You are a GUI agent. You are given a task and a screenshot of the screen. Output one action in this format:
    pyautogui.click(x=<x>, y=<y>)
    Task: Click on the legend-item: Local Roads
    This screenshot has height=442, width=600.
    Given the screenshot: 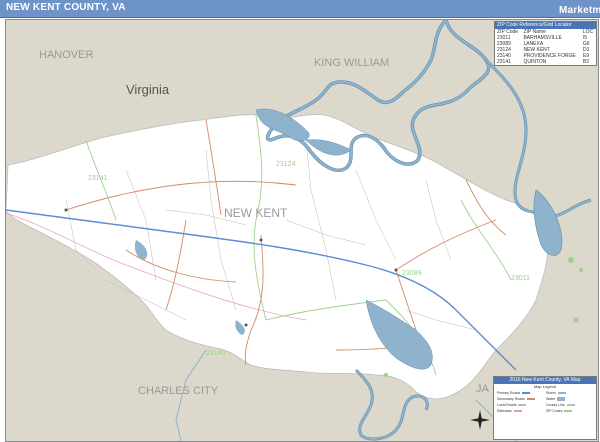 What is the action you would take?
    pyautogui.click(x=512, y=405)
    